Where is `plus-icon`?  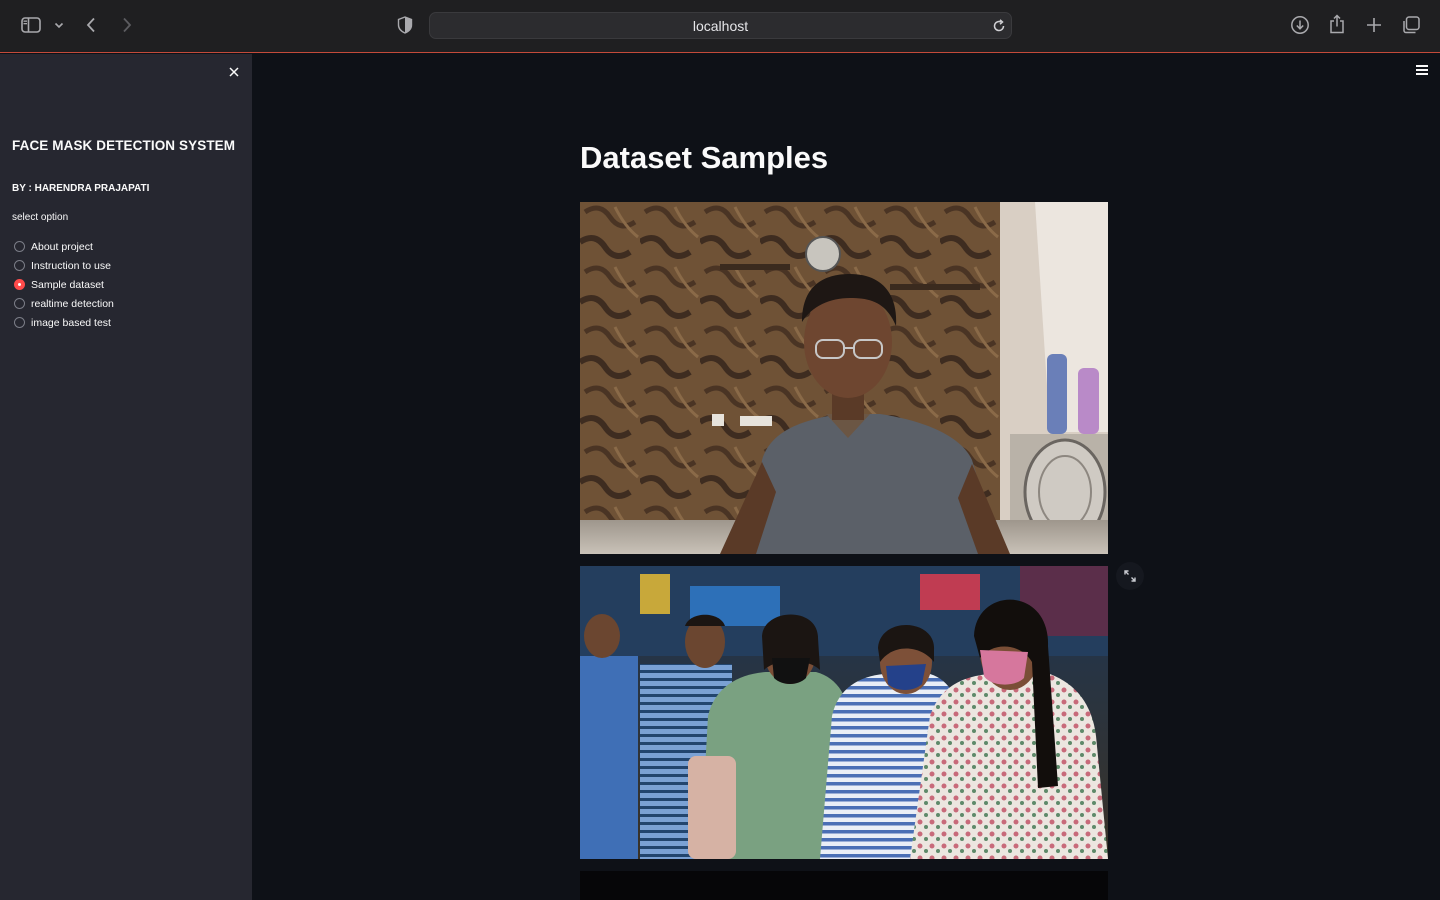
plus-icon is located at coordinates (1374, 25).